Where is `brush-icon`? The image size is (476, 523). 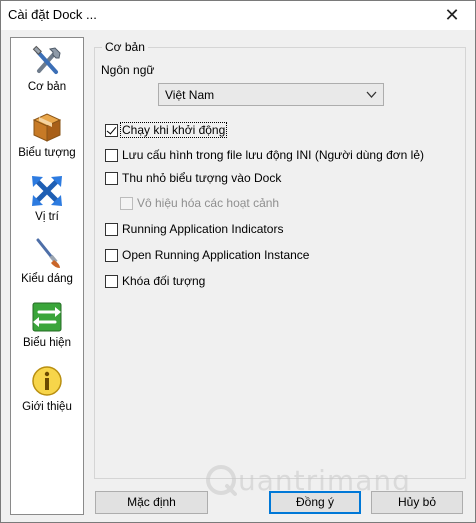
brush-icon is located at coordinates (48, 253).